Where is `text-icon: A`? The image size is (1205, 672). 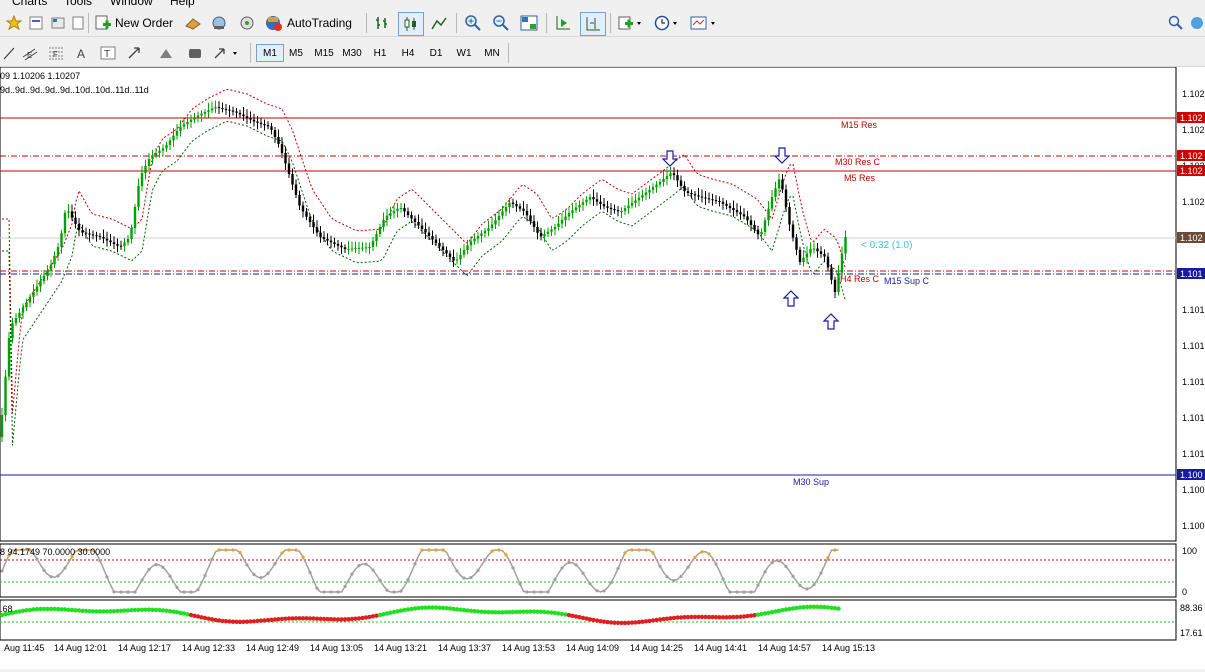
text-icon: A is located at coordinates (82, 53).